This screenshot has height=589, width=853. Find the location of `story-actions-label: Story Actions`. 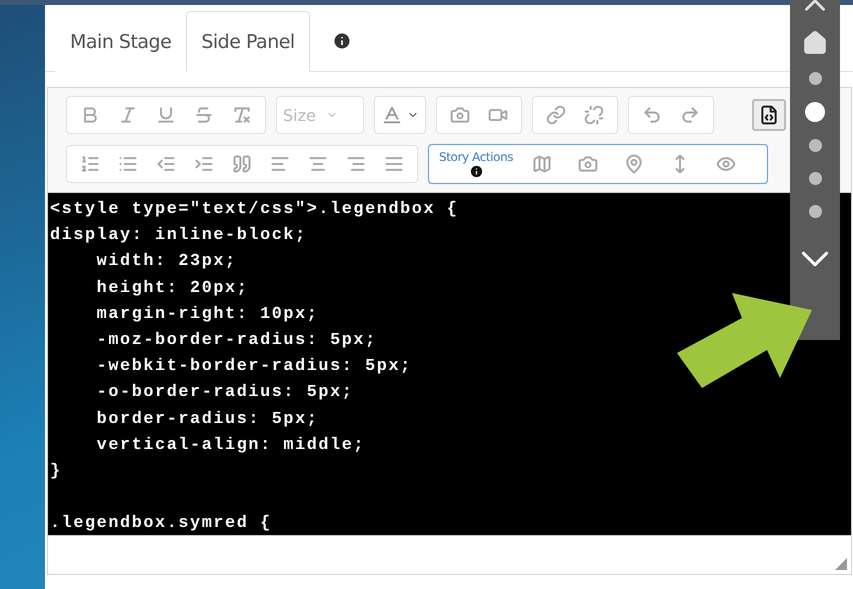

story-actions-label: Story Actions is located at coordinates (476, 157).